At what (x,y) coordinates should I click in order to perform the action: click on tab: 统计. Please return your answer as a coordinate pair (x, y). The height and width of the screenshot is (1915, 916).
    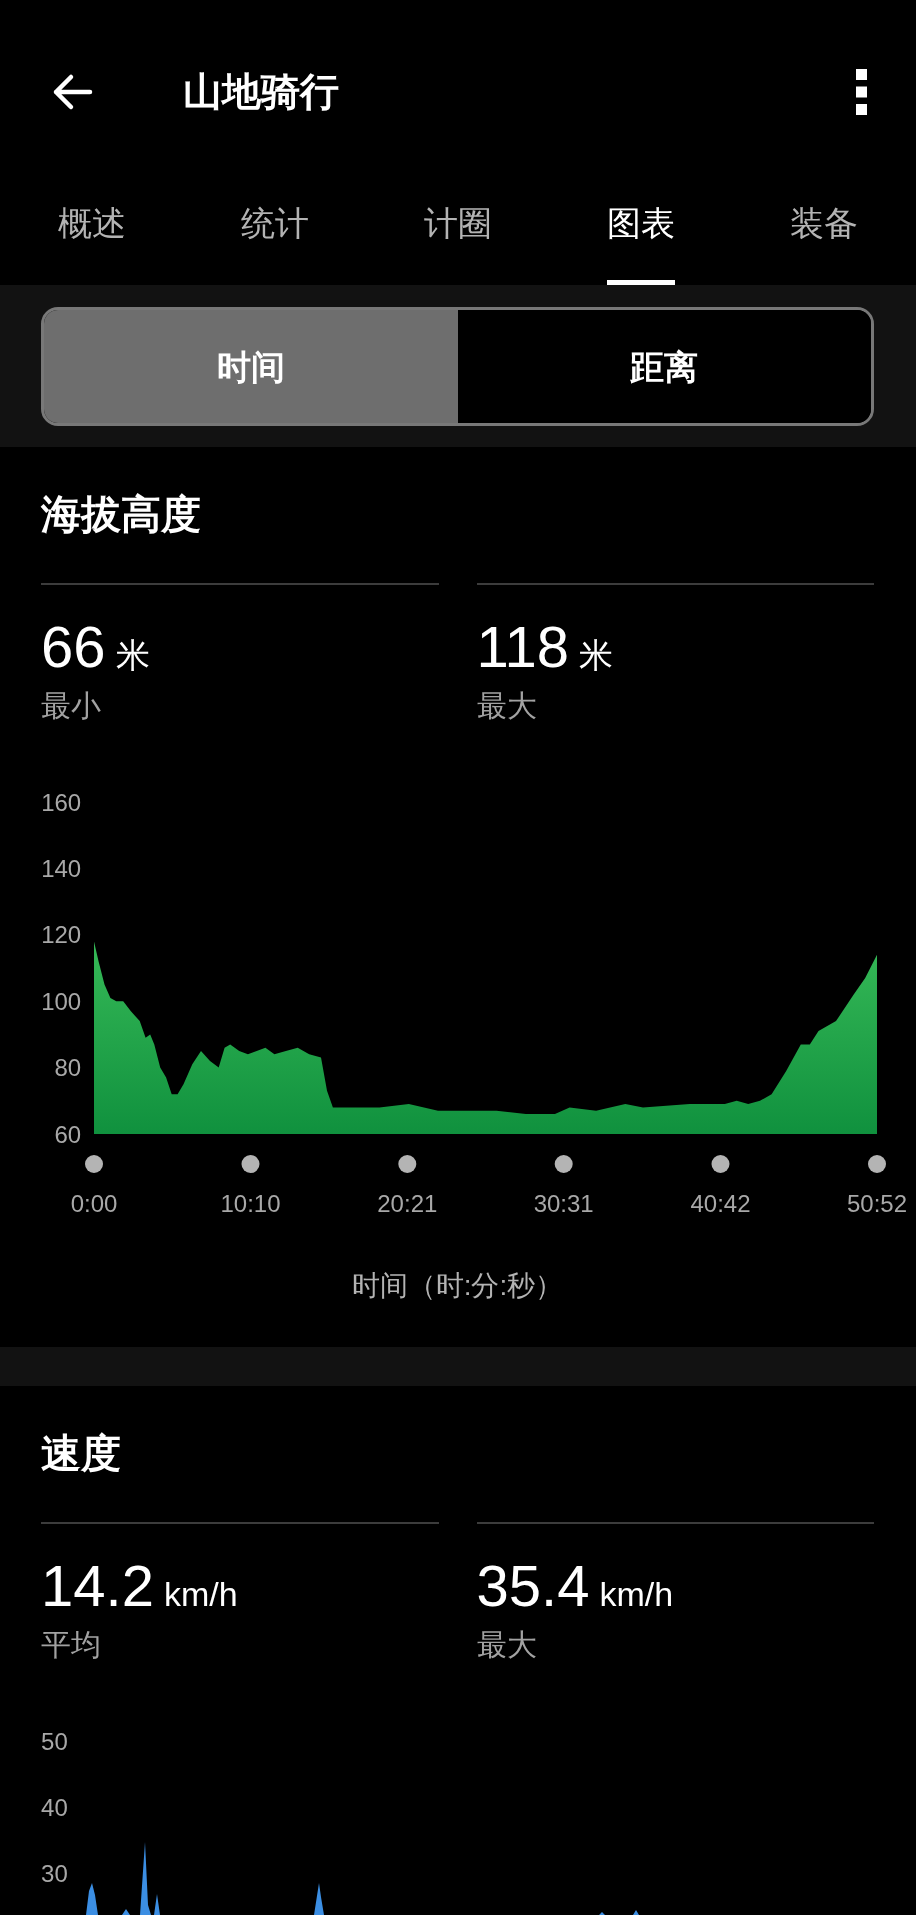
    Looking at the image, I should click on (274, 234).